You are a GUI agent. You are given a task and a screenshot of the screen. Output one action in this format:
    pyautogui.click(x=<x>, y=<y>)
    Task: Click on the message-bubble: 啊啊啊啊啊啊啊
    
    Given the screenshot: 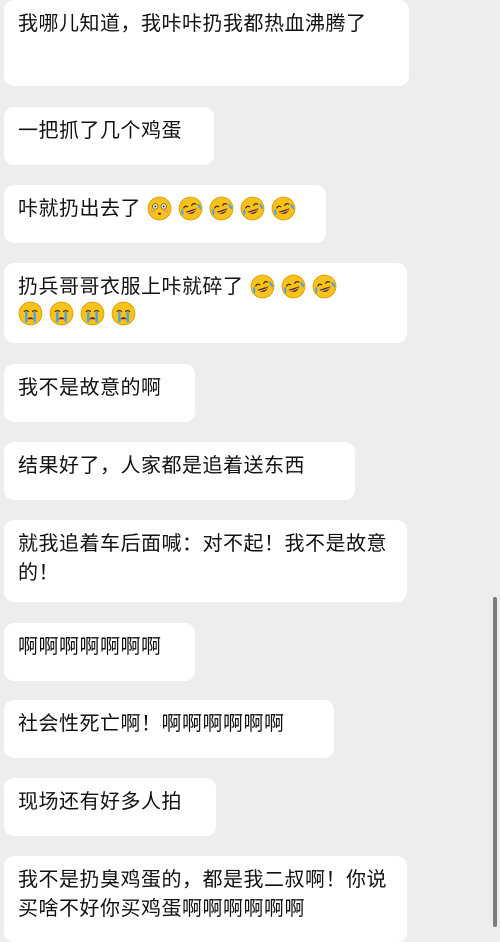 What is the action you would take?
    pyautogui.click(x=99, y=652)
    